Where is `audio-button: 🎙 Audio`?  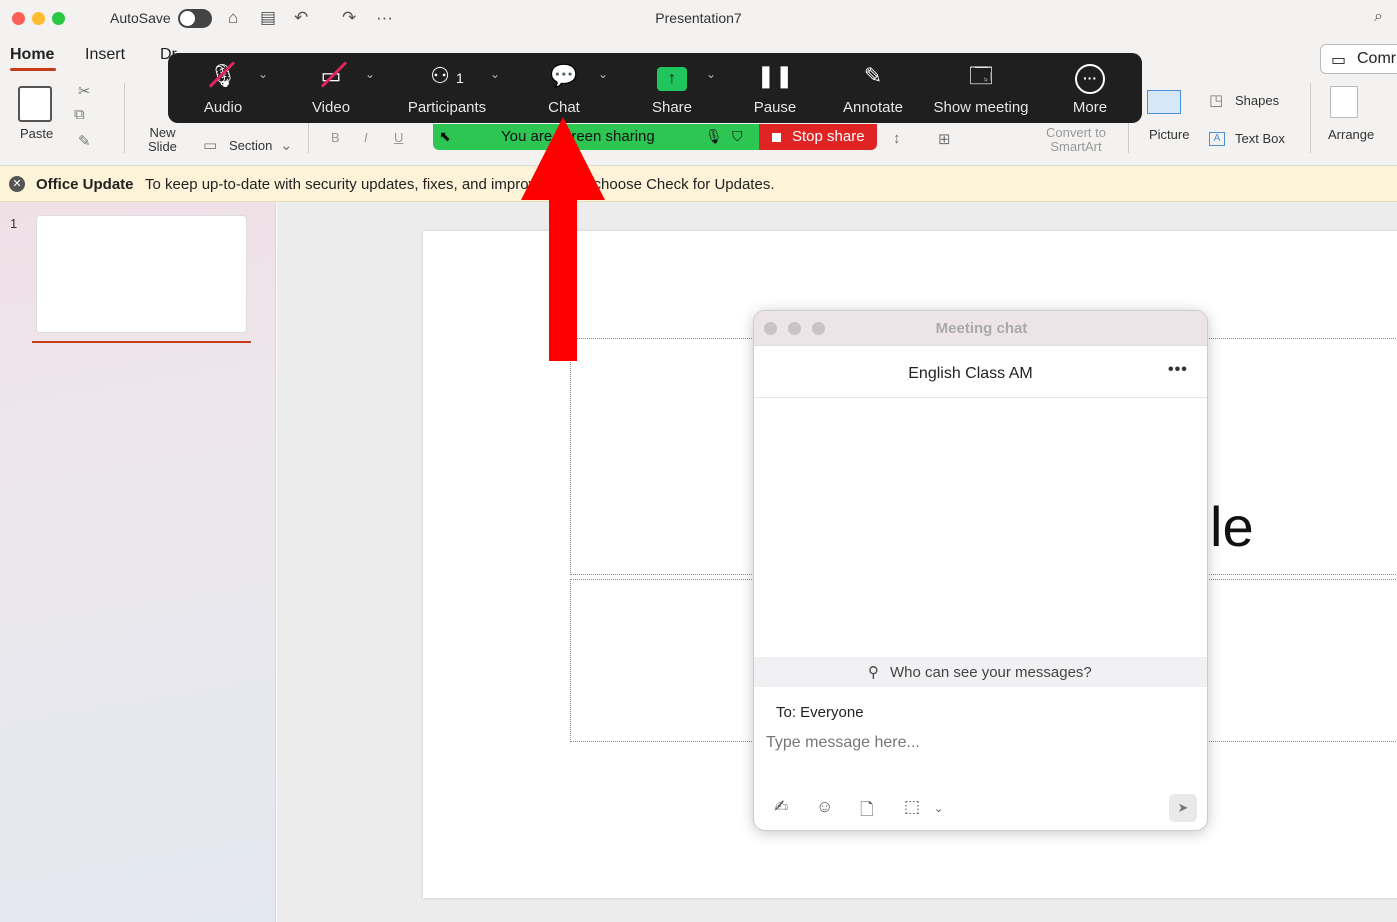 audio-button: 🎙 Audio is located at coordinates (223, 88).